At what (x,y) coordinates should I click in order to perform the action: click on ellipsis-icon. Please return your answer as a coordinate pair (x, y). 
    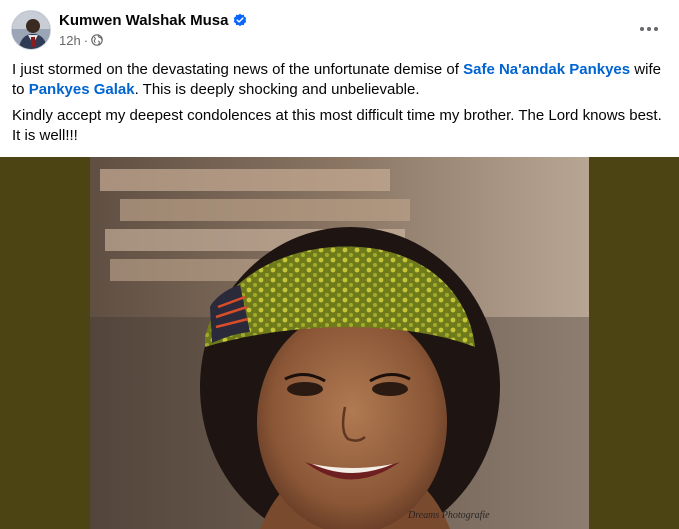
    Looking at the image, I should click on (649, 29).